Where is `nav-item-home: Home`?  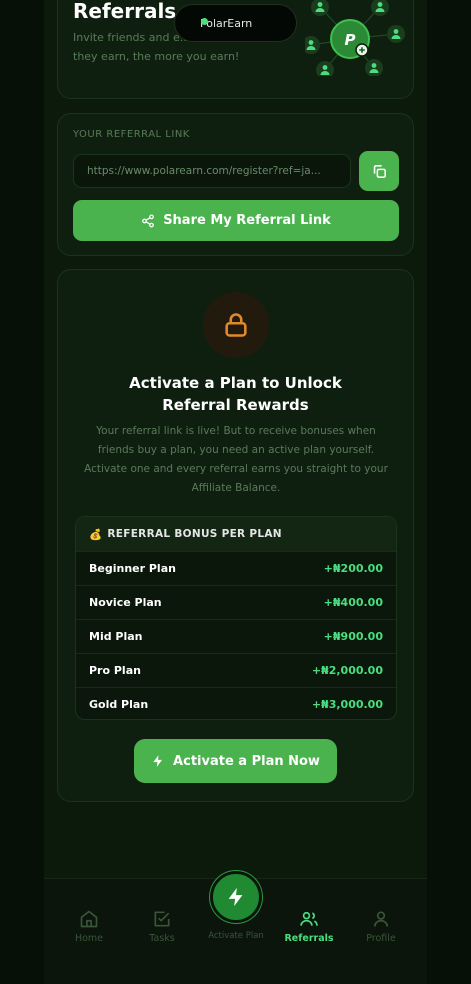 nav-item-home: Home is located at coordinates (89, 926).